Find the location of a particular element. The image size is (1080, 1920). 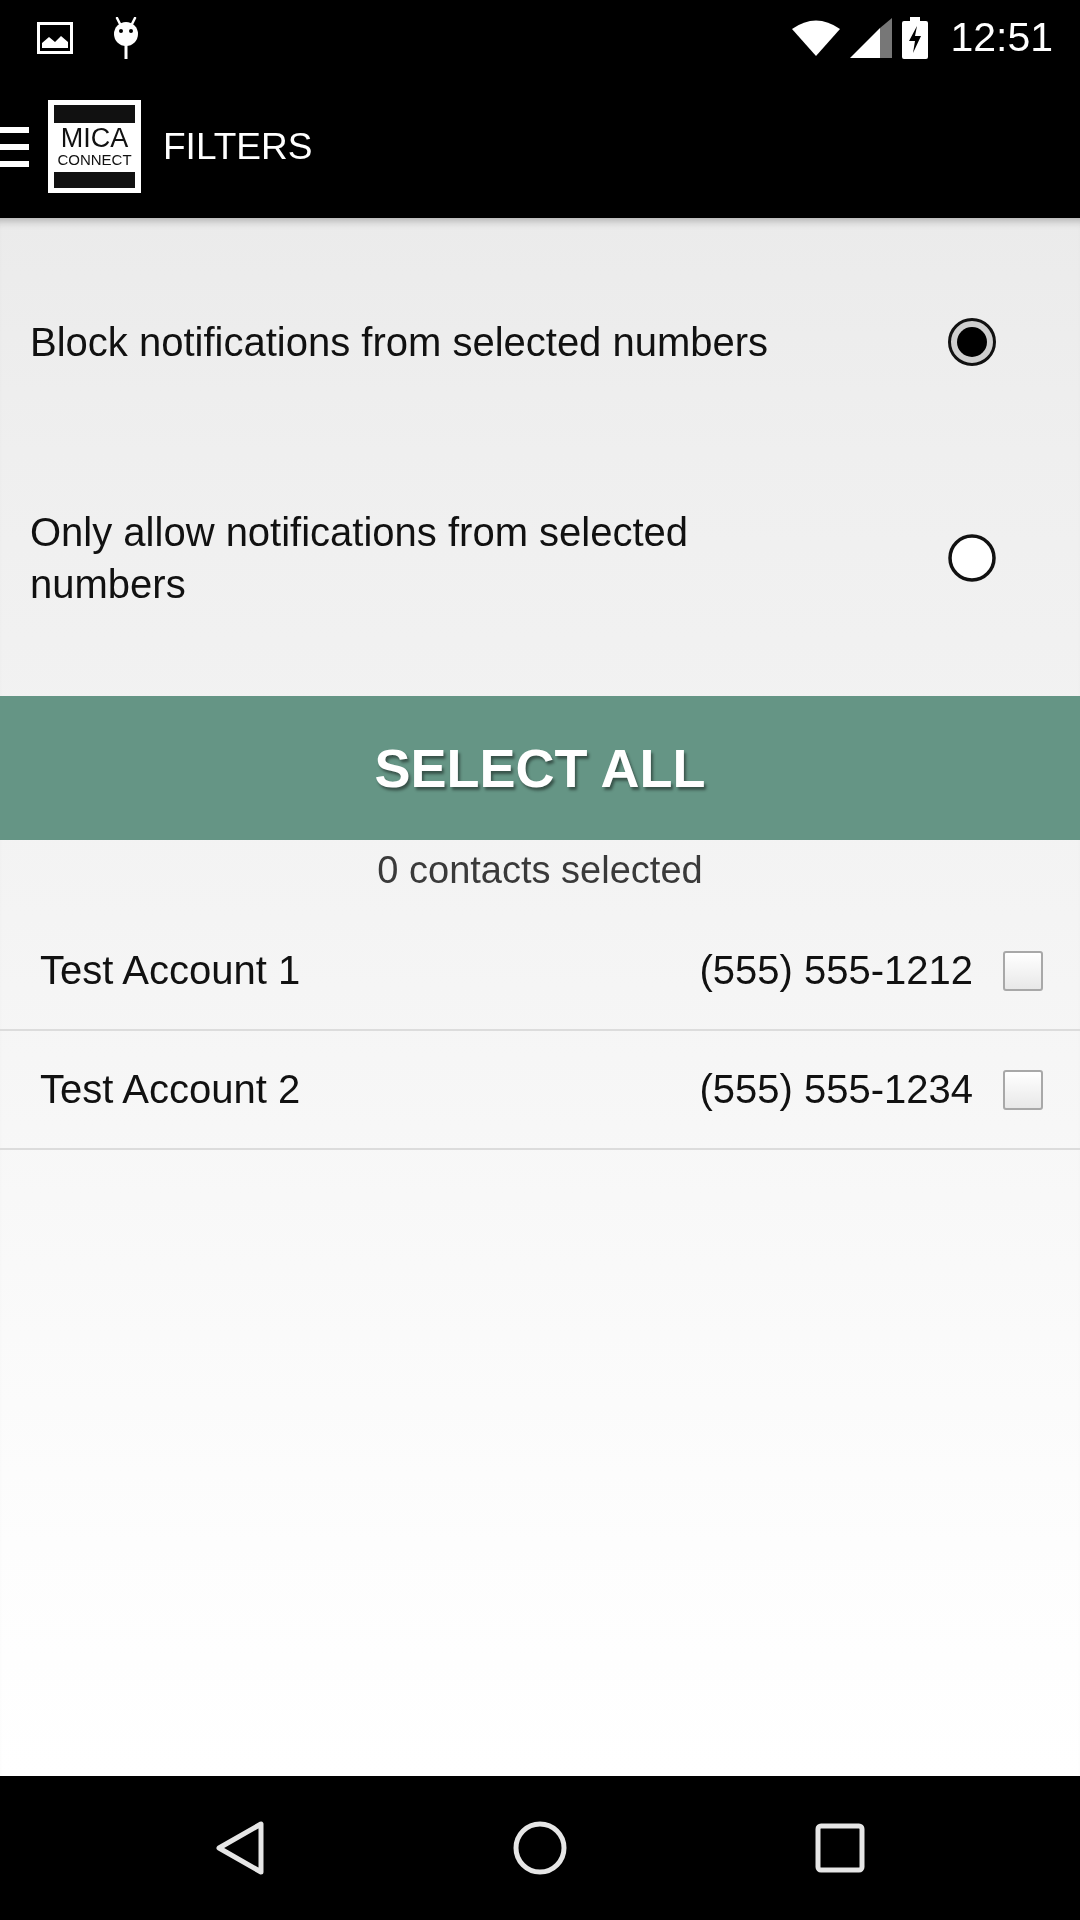

home-icon is located at coordinates (540, 1848).